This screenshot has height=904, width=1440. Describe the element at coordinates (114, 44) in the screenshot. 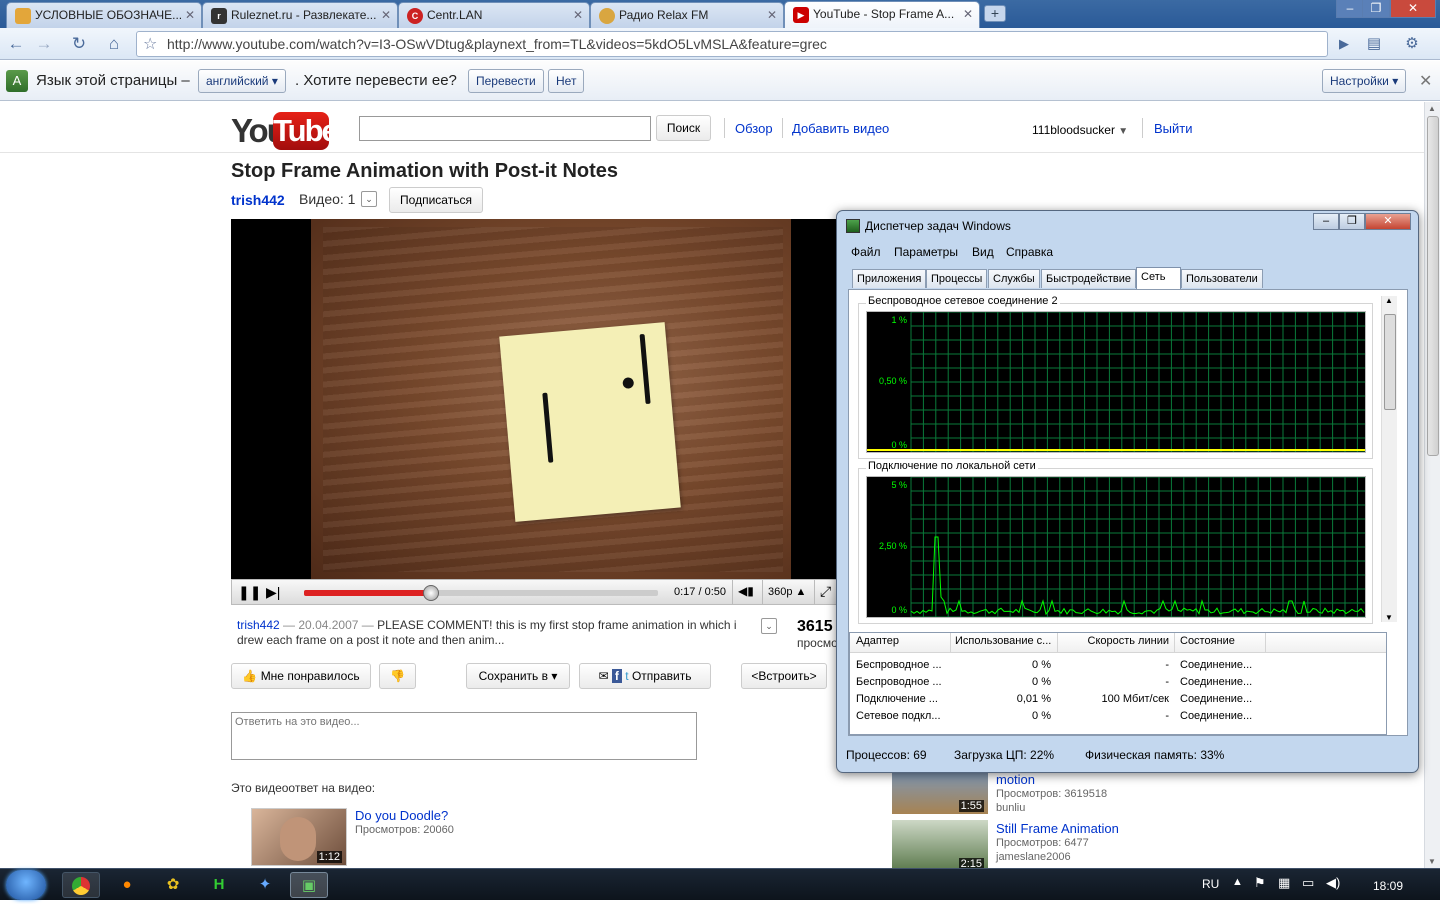

I see `home-icon: ⌂` at that location.